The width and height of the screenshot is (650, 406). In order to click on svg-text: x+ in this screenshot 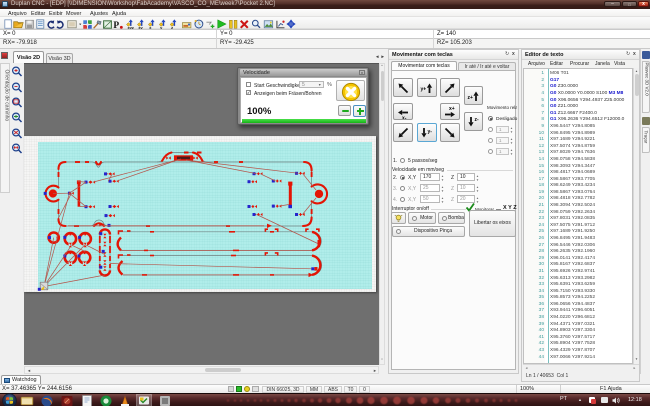, I will do `click(452, 109)`.